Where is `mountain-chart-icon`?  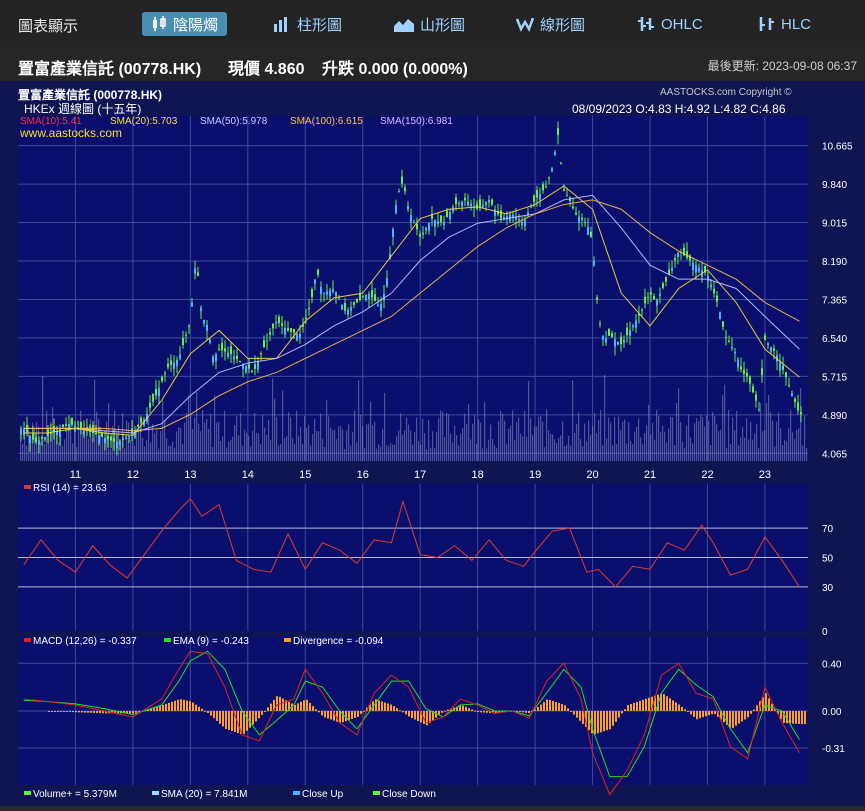 mountain-chart-icon is located at coordinates (404, 24).